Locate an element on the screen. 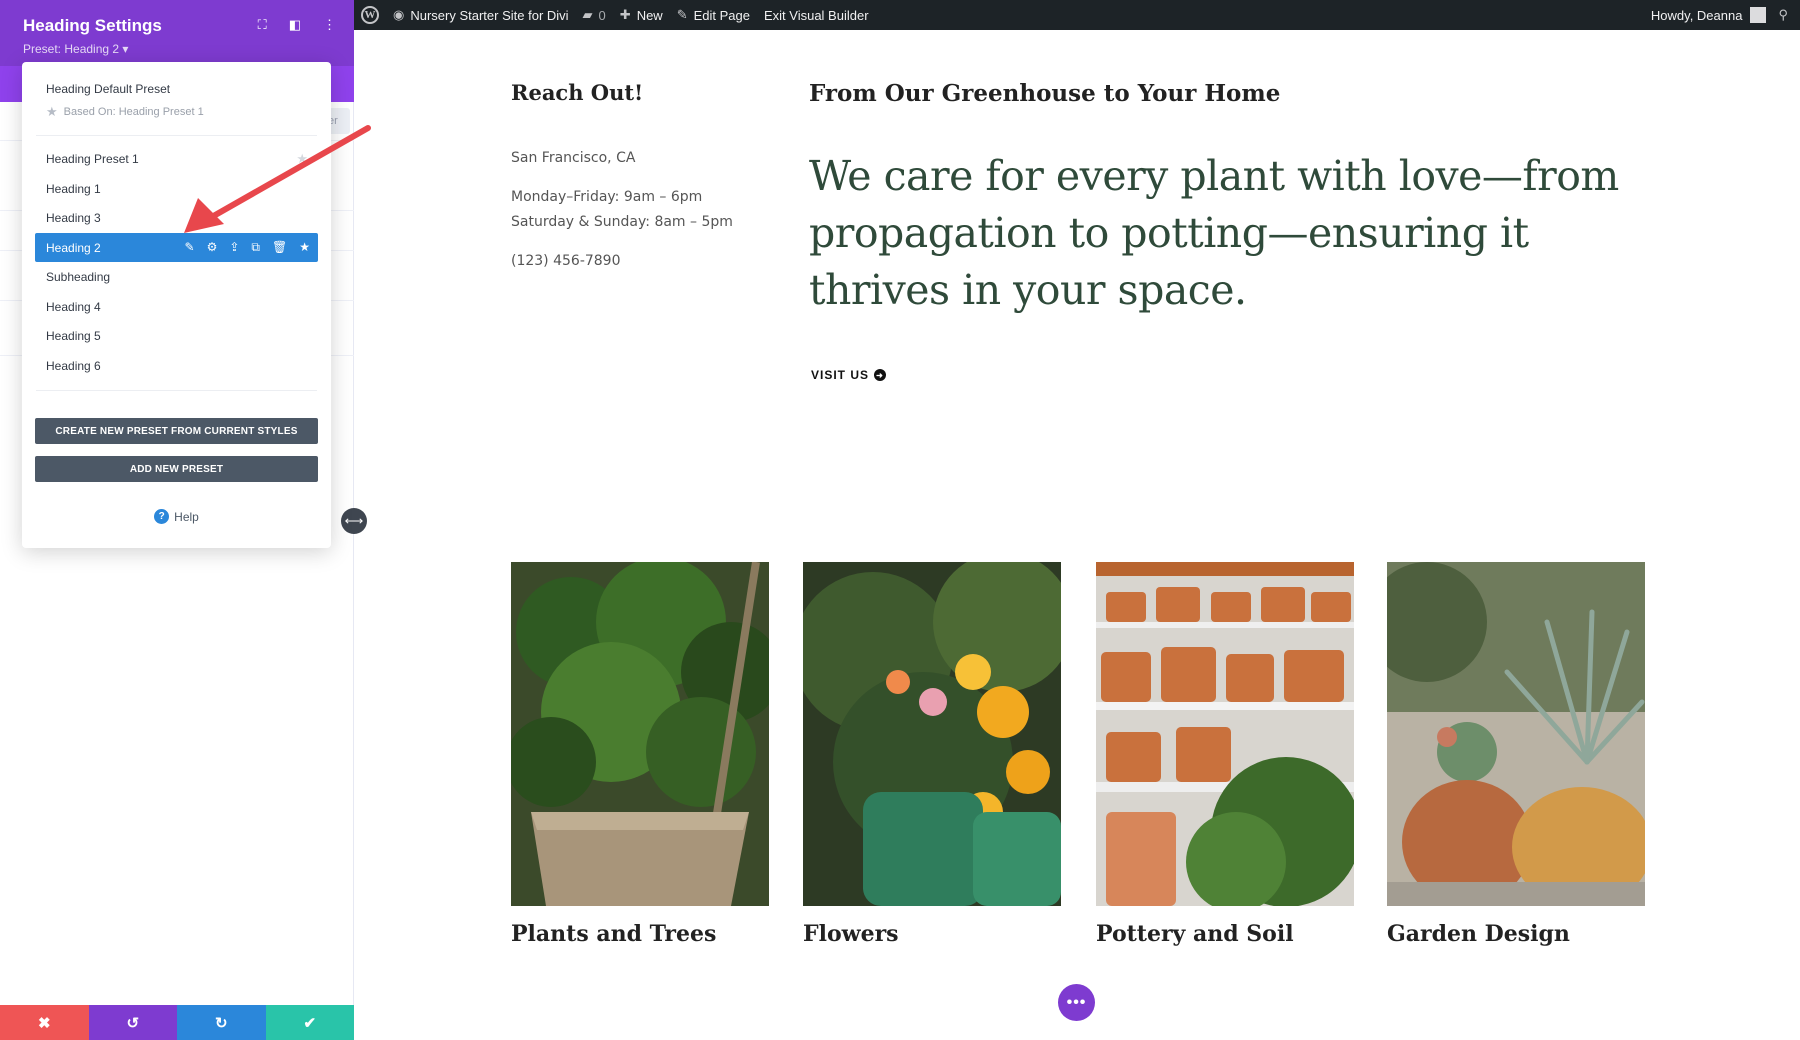  panel-header-icons: ⛶ ◧ ⋮ is located at coordinates (297, 25).